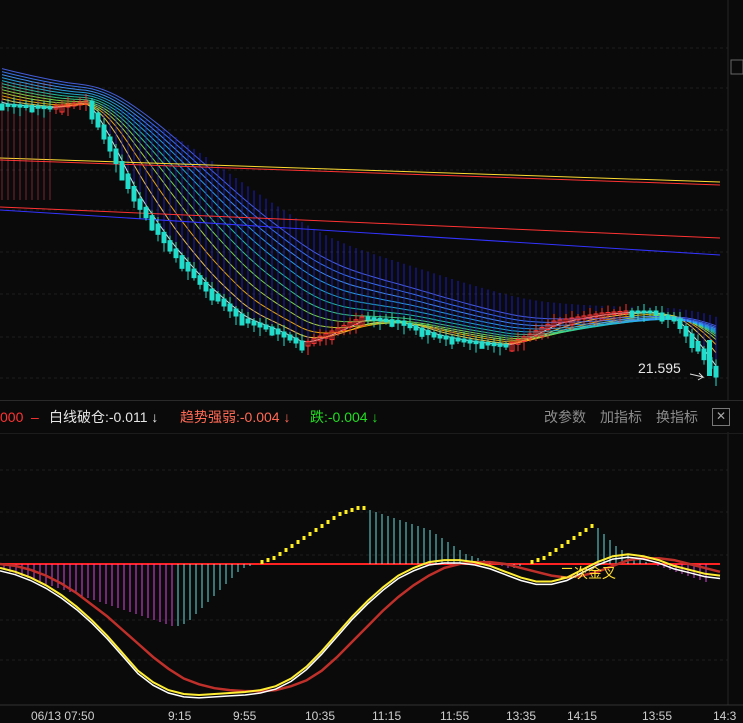  What do you see at coordinates (677, 417) in the screenshot?
I see `switch-indicator-button: 换指标` at bounding box center [677, 417].